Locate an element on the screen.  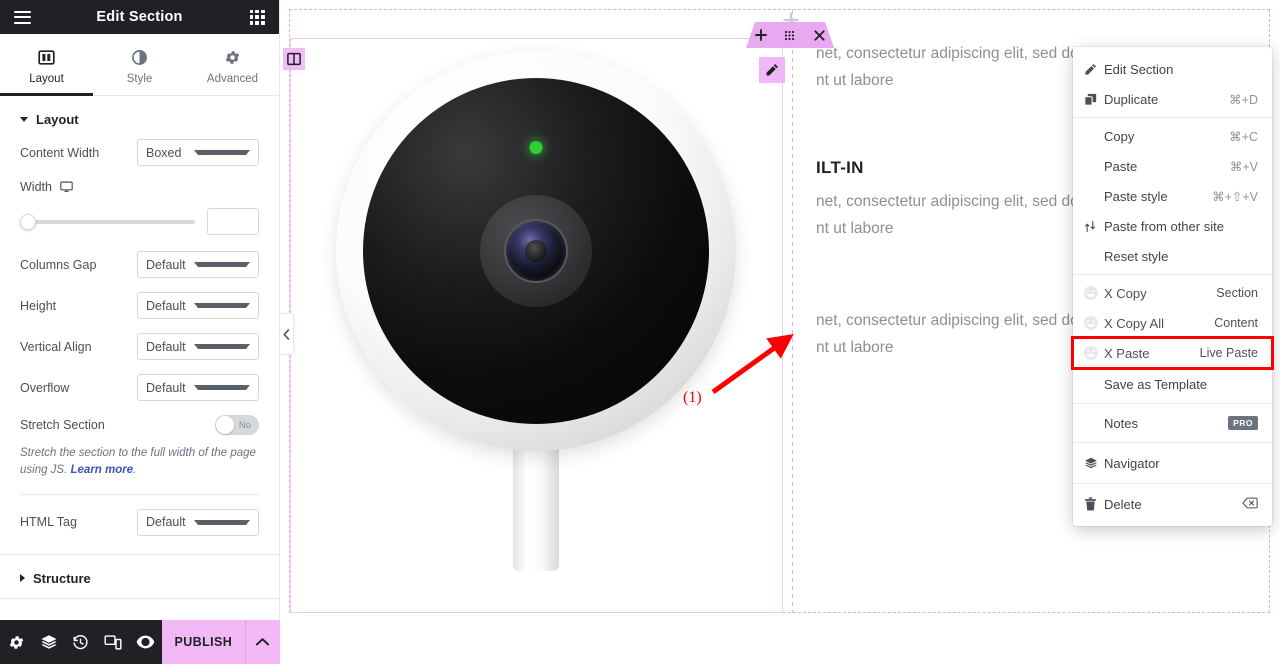
content-width-value: Boxed is located at coordinates (164, 152).